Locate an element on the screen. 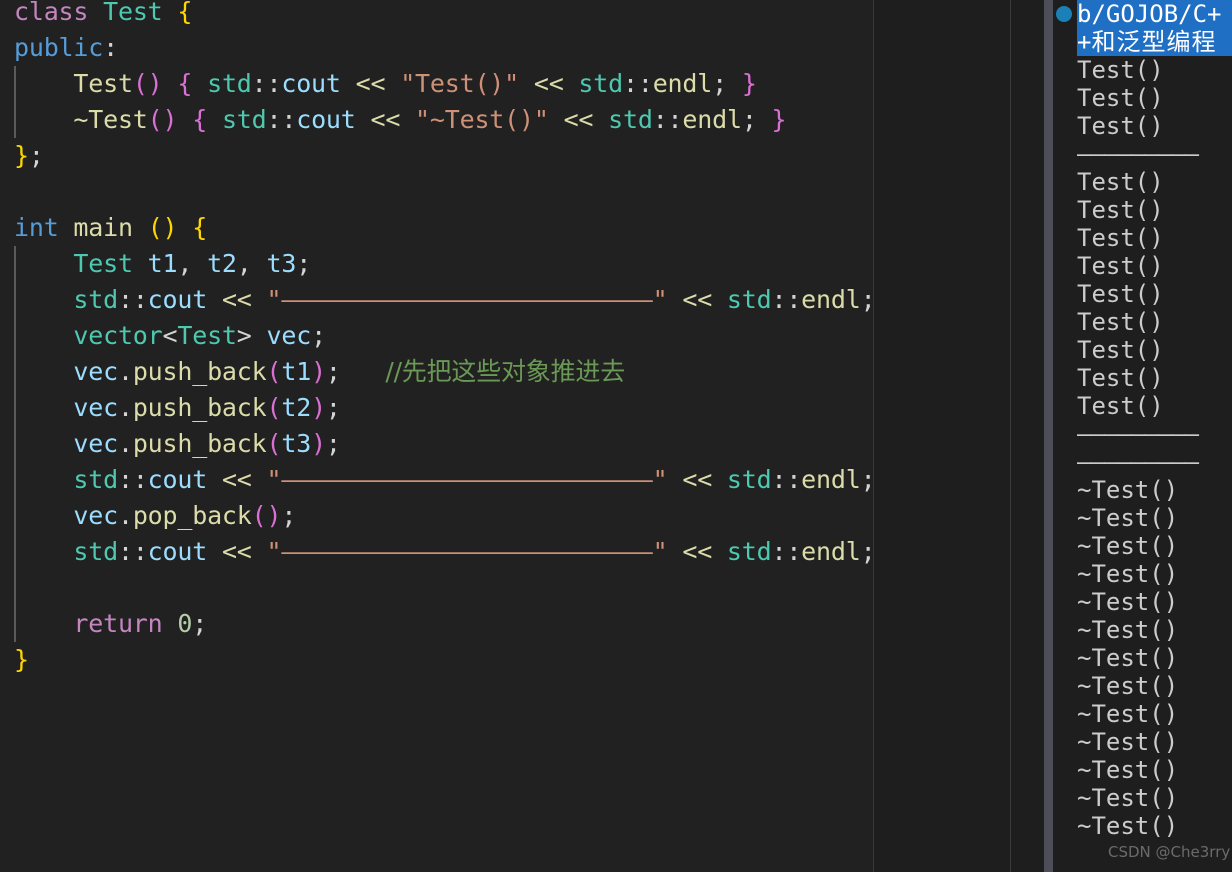  code-token: push_back is located at coordinates (199, 443).